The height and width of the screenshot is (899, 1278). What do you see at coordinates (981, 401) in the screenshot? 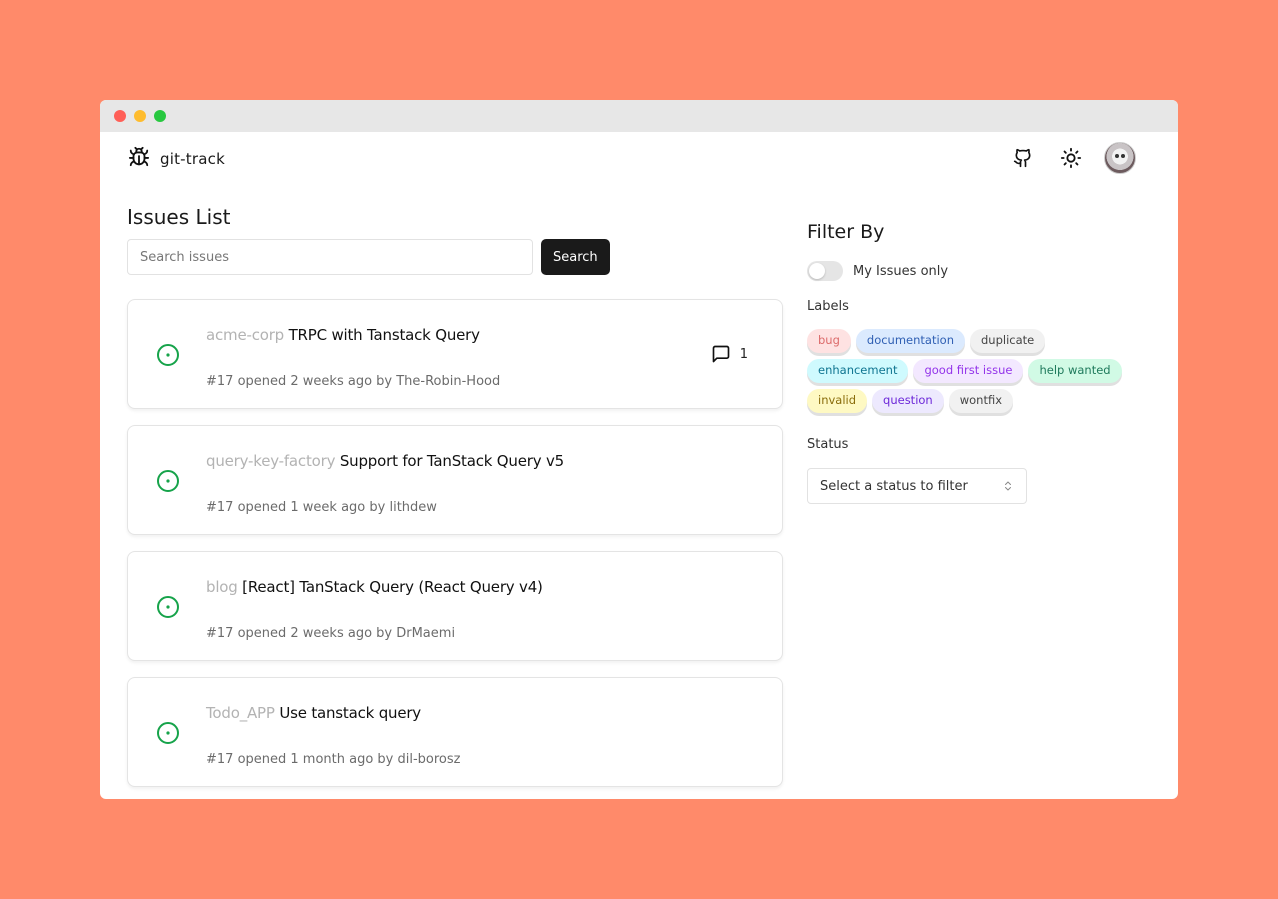
I see `label-wontfix: wontfix` at bounding box center [981, 401].